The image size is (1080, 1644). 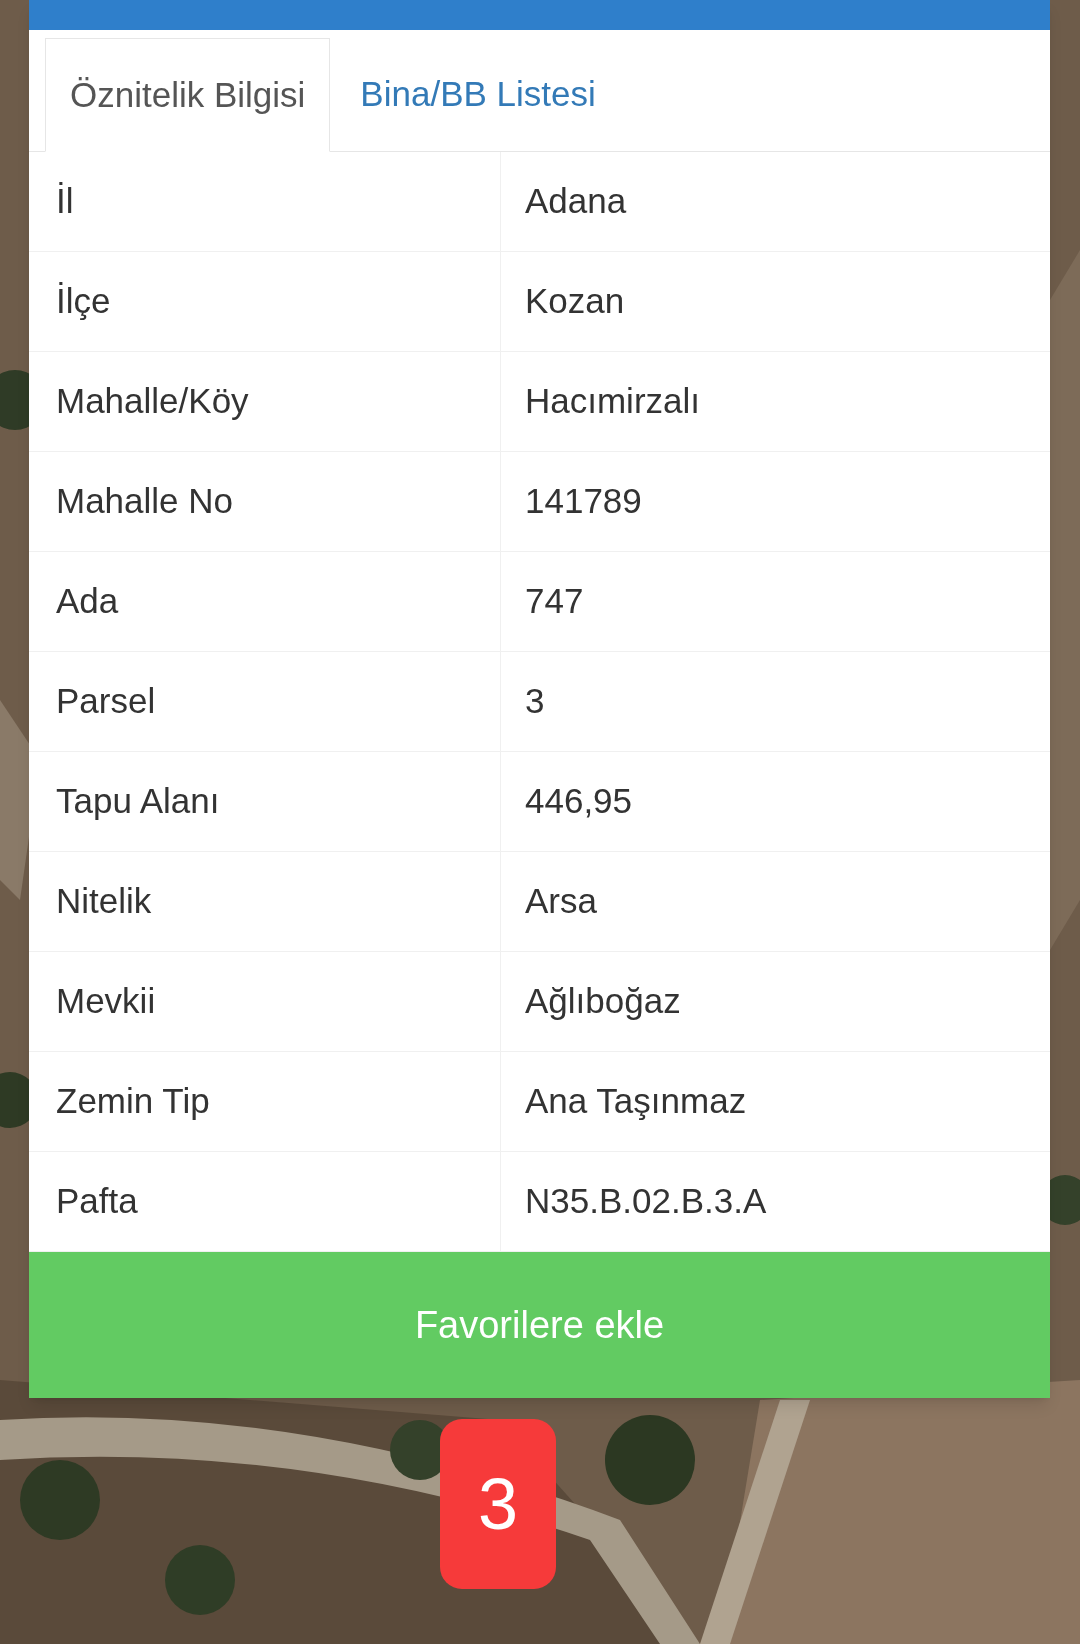 I want to click on field-label: Mevkii, so click(x=265, y=1001).